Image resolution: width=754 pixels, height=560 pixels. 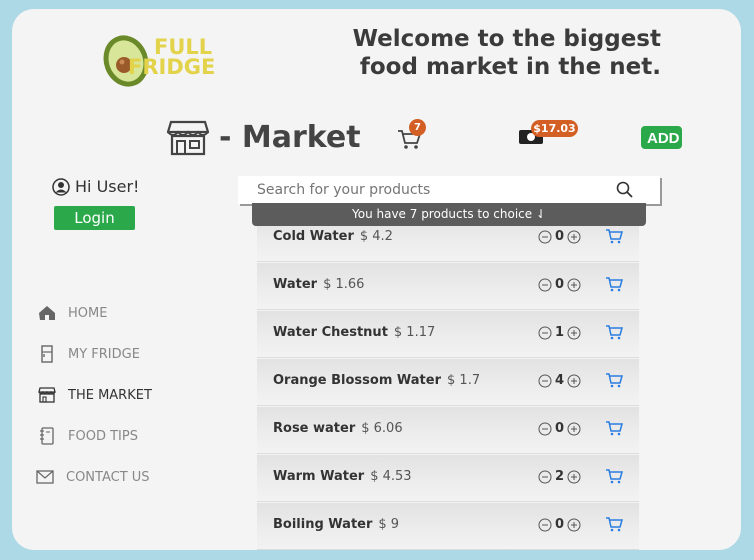 I want to click on market-title: - Market, so click(x=264, y=137).